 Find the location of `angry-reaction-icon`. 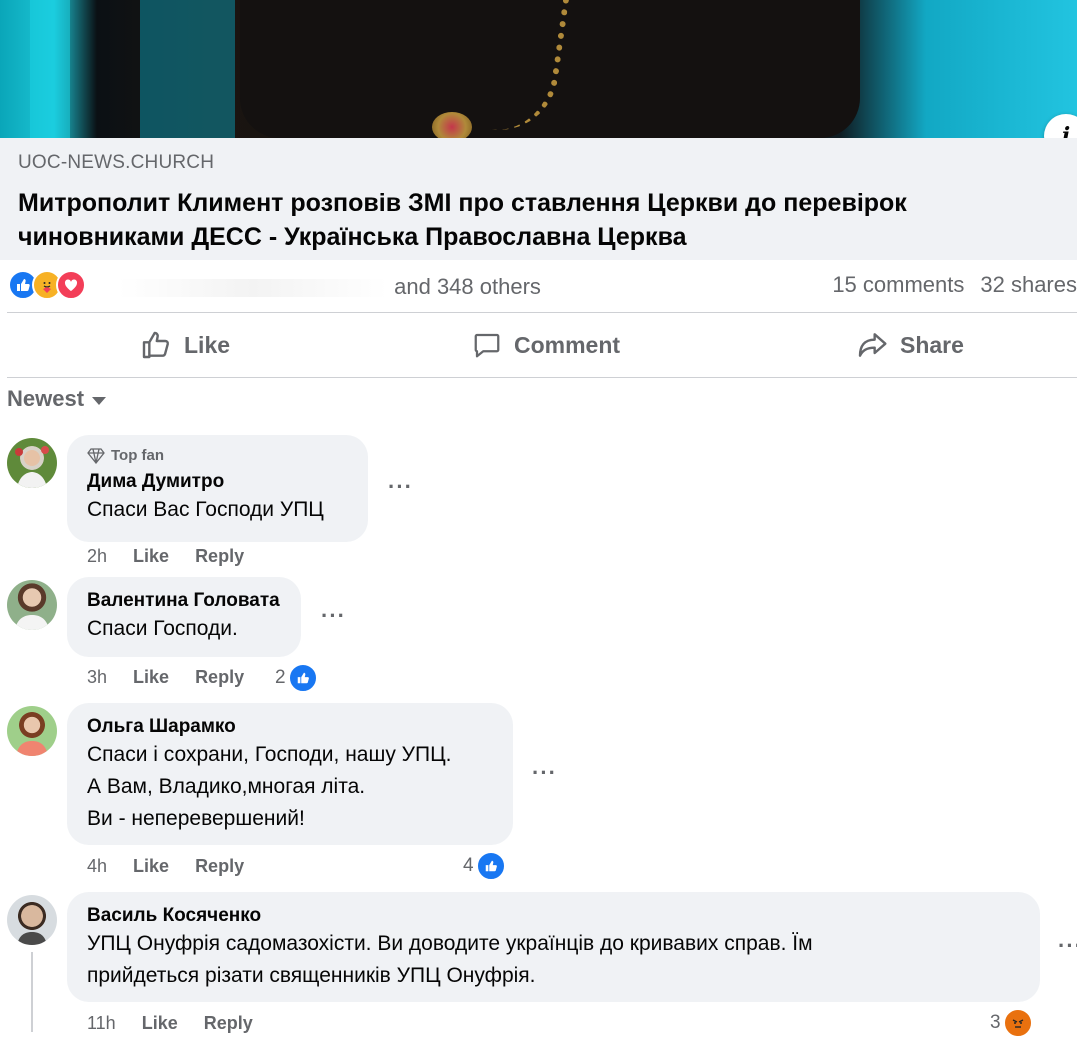

angry-reaction-icon is located at coordinates (1017, 1023).